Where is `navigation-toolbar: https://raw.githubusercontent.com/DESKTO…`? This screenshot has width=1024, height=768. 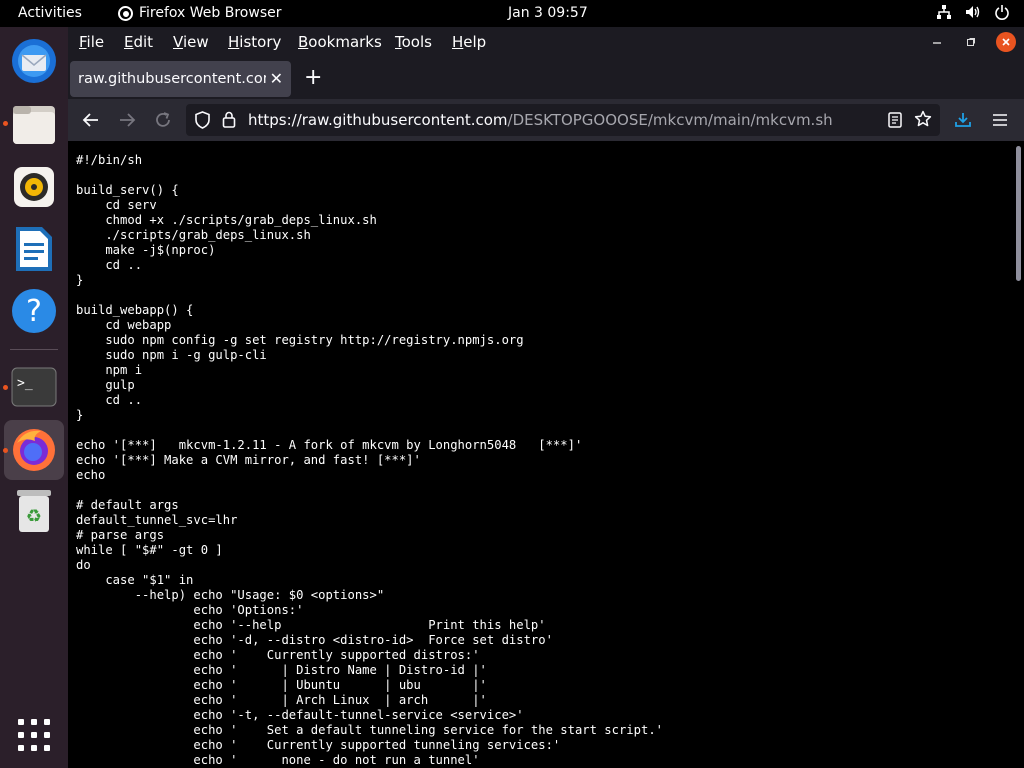 navigation-toolbar: https://raw.githubusercontent.com/DESKTO… is located at coordinates (546, 120).